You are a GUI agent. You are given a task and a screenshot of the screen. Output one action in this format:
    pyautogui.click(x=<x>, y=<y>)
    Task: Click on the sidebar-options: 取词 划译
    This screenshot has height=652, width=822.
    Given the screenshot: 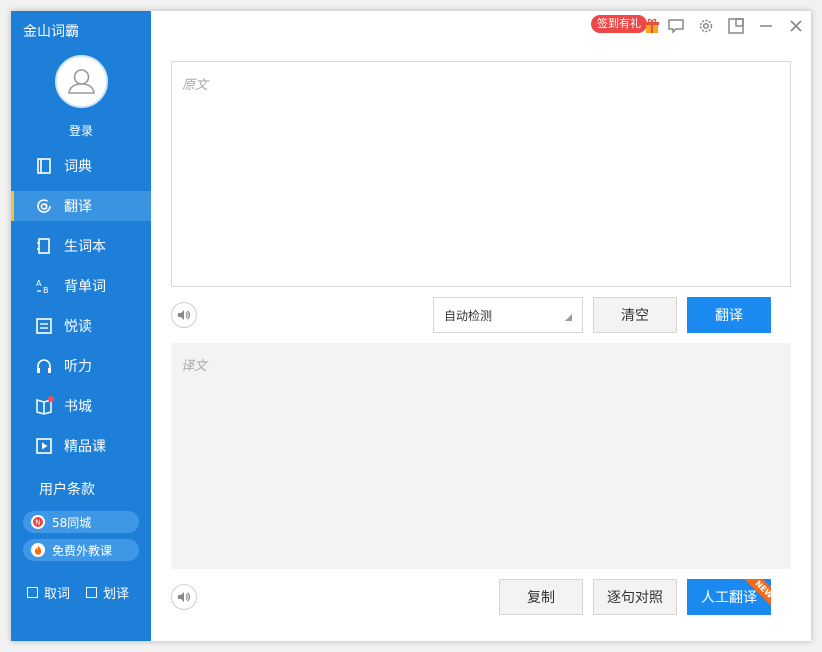 What is the action you would take?
    pyautogui.click(x=78, y=592)
    